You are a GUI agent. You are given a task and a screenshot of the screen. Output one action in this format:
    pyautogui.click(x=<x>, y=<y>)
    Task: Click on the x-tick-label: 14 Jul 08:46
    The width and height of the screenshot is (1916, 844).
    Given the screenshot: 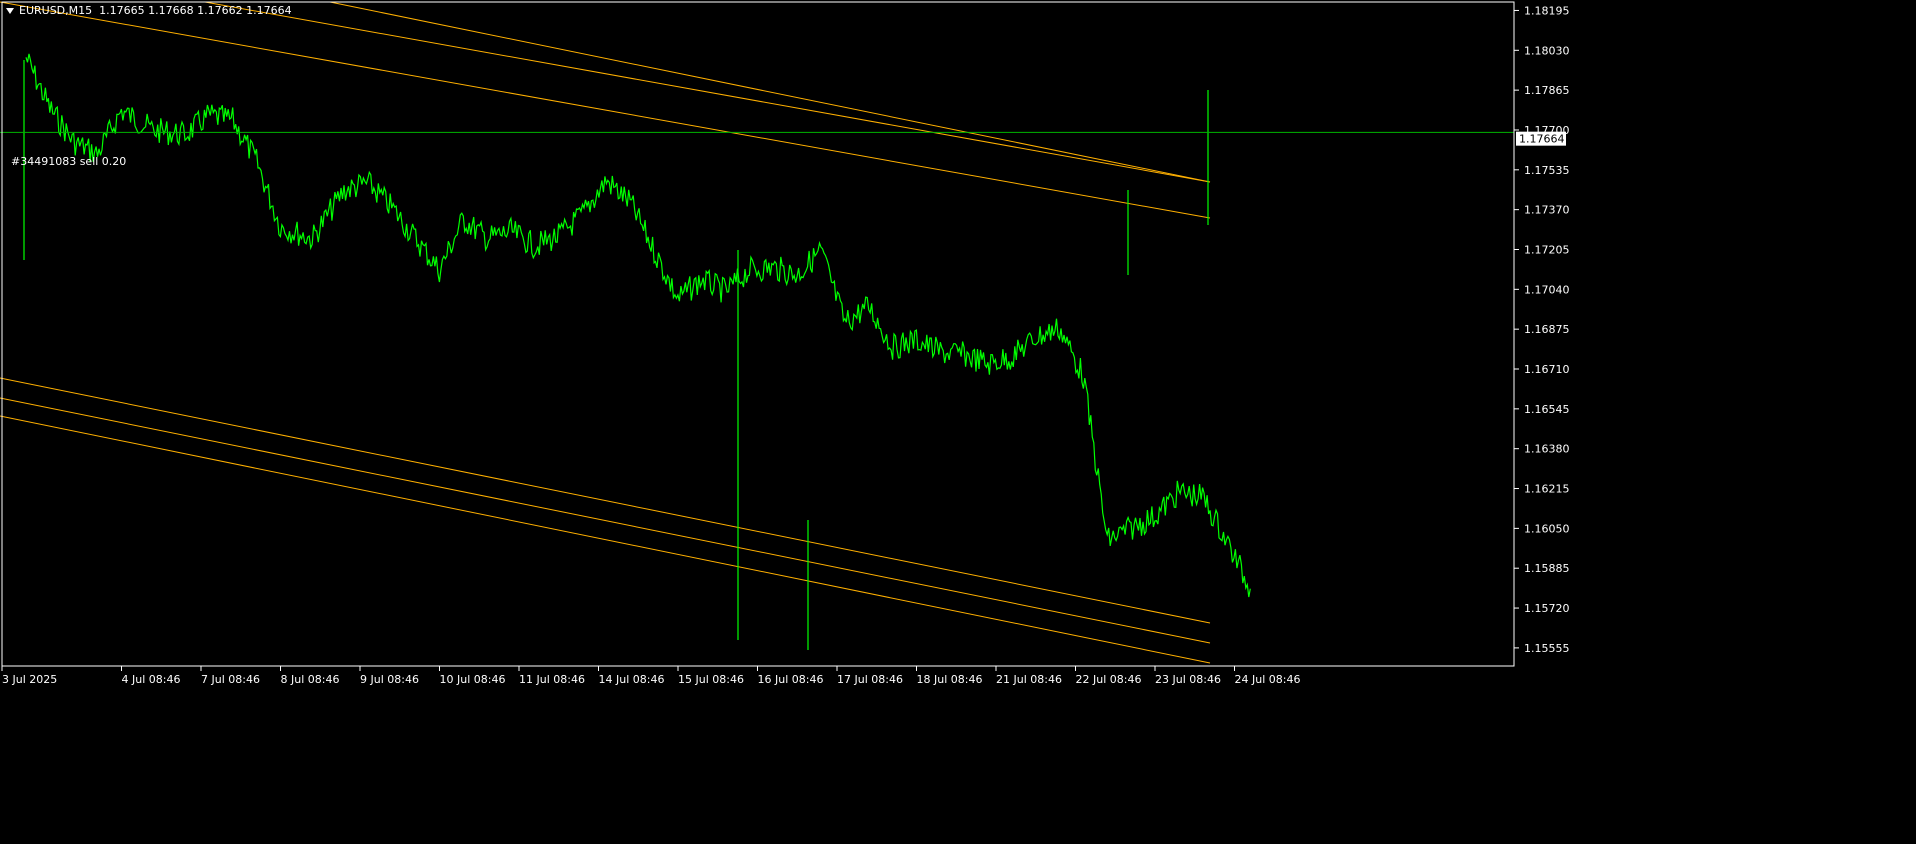 What is the action you would take?
    pyautogui.click(x=632, y=679)
    